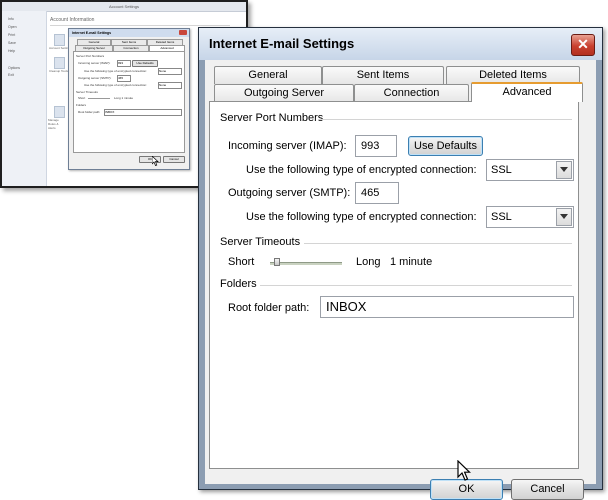 The height and width of the screenshot is (500, 608). Describe the element at coordinates (12, 35) in the screenshot. I see `background-nav-item: Print` at that location.